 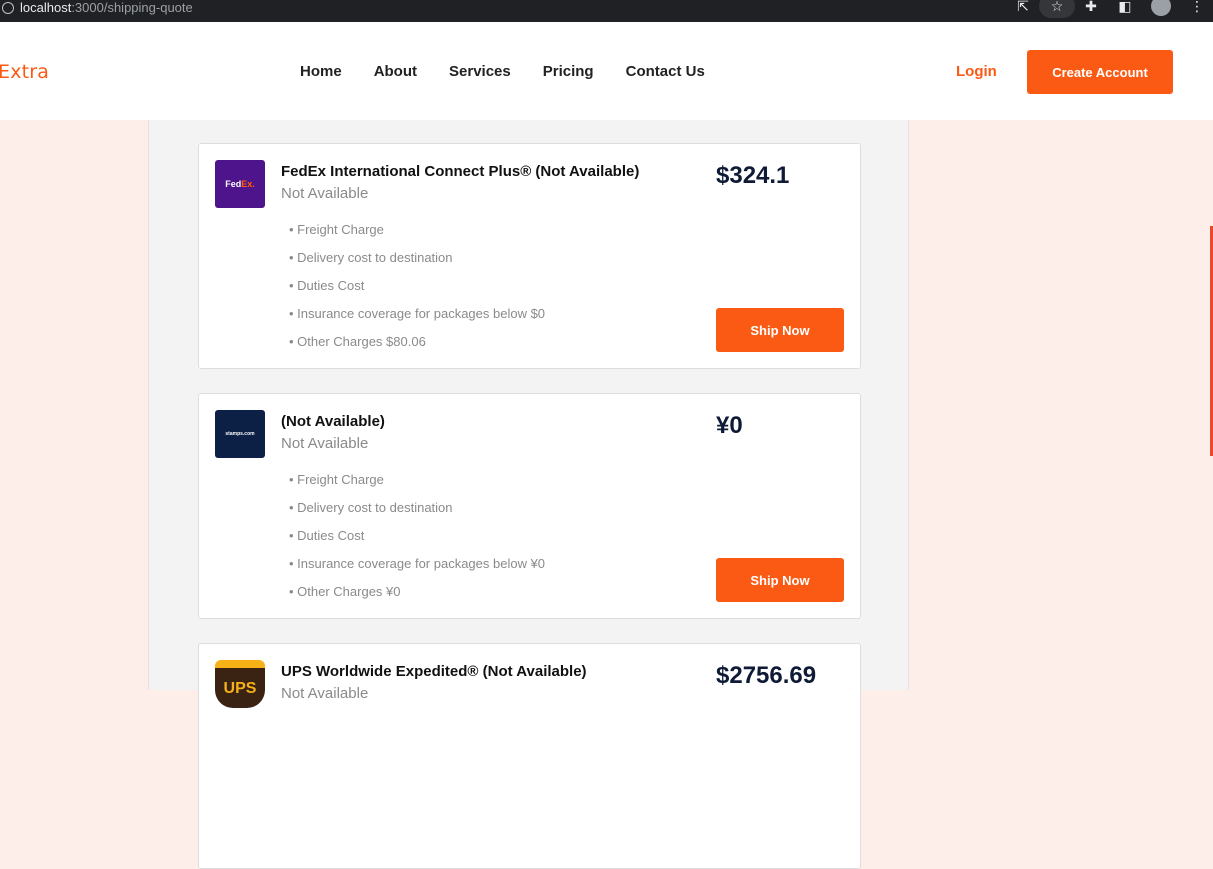 I want to click on charge-item: • Other Charges $80.06, so click(x=357, y=341).